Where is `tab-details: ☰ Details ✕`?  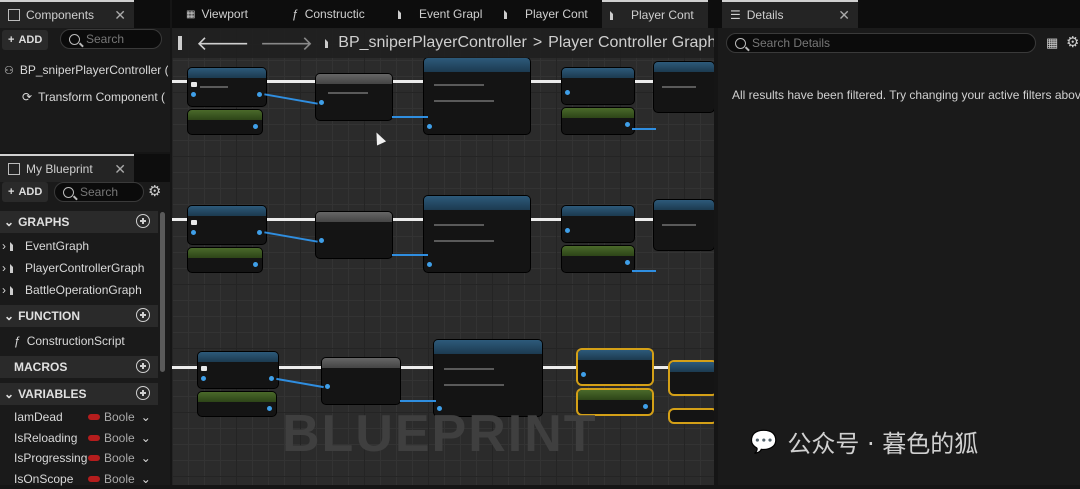 tab-details: ☰ Details ✕ is located at coordinates (790, 14).